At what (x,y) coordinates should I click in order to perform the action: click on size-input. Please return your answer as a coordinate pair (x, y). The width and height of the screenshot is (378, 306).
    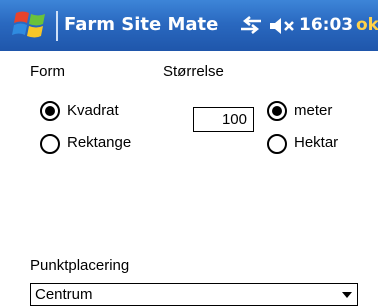
    Looking at the image, I should click on (223, 119).